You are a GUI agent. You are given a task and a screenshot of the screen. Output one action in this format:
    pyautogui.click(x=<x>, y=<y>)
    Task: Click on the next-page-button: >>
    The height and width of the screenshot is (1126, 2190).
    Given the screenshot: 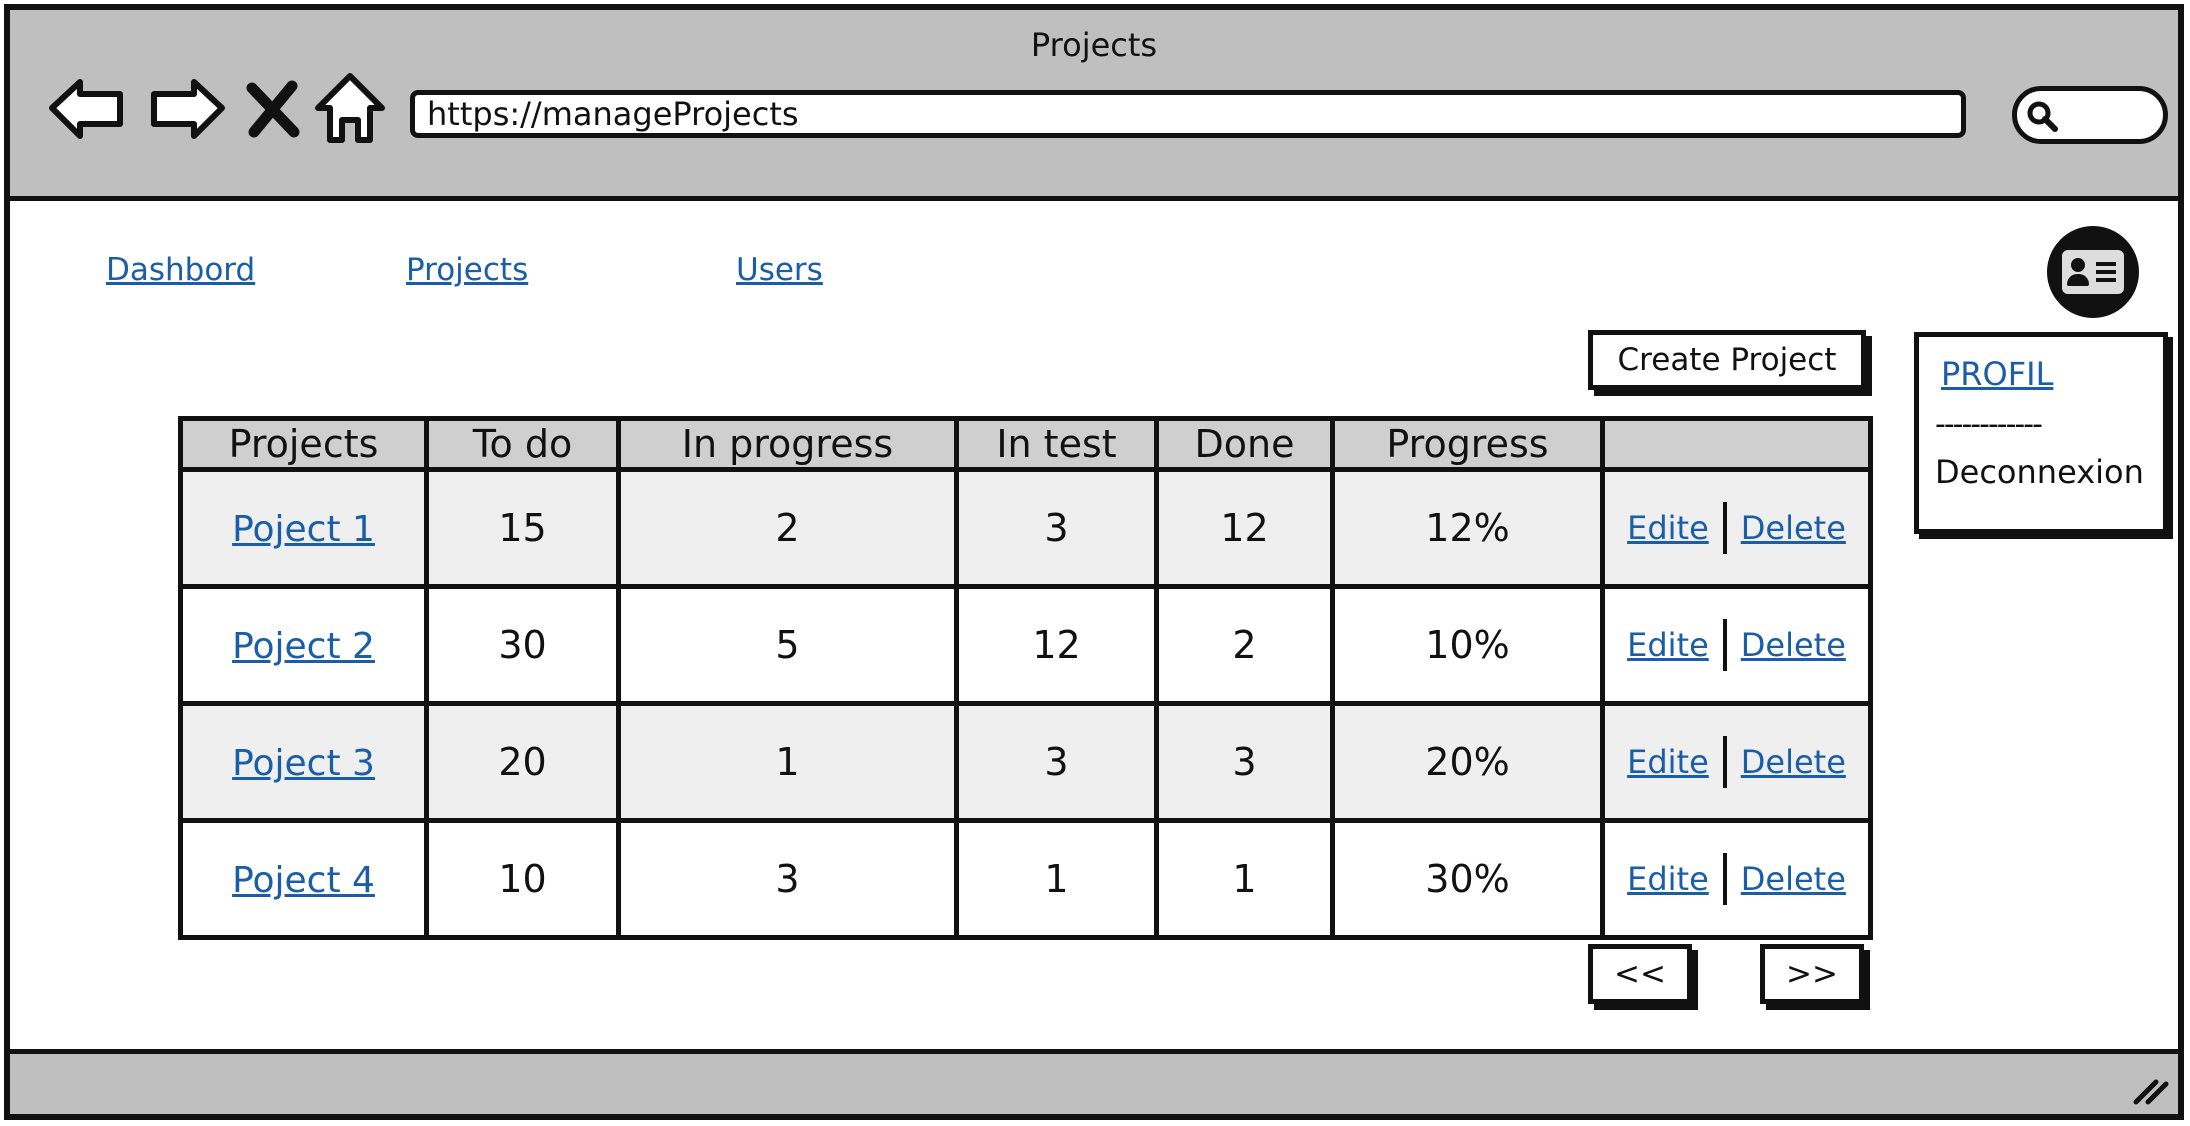 What is the action you would take?
    pyautogui.click(x=1812, y=974)
    